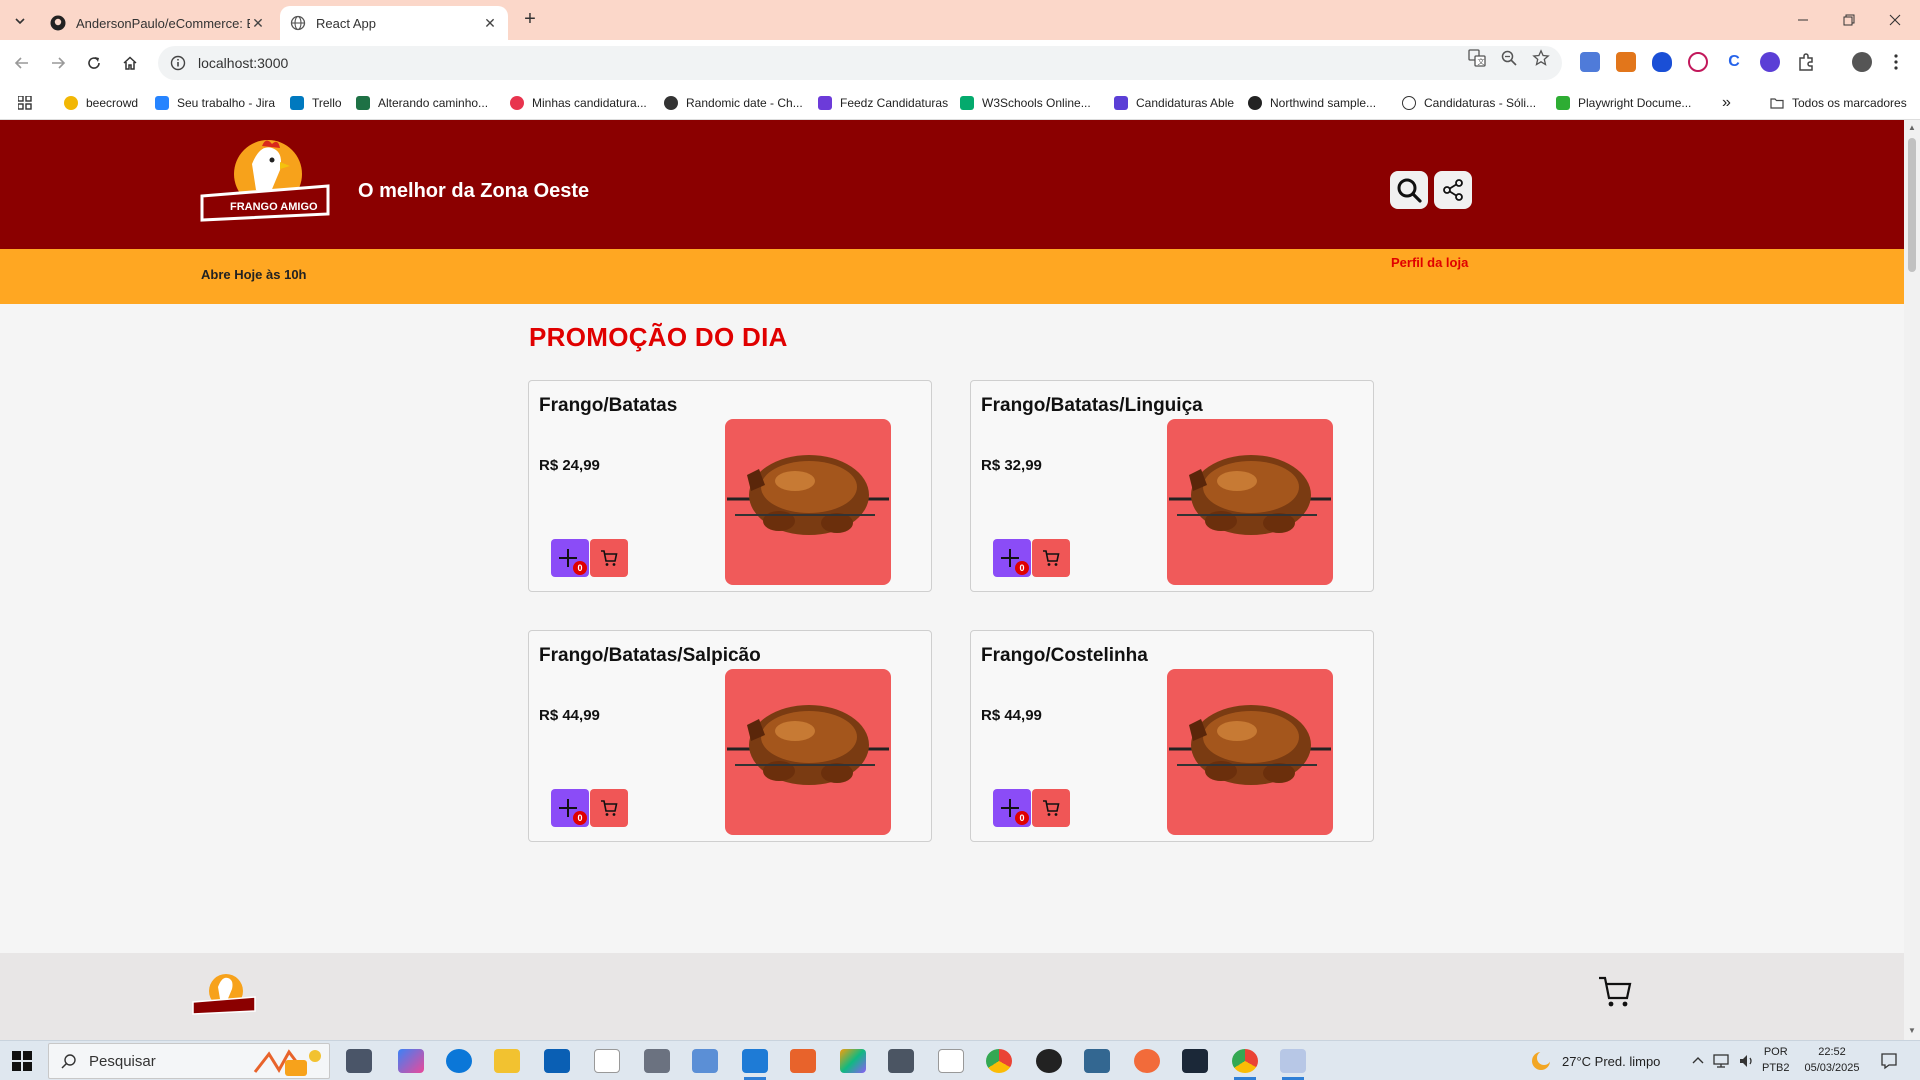  I want to click on task-view-icon, so click(359, 1061).